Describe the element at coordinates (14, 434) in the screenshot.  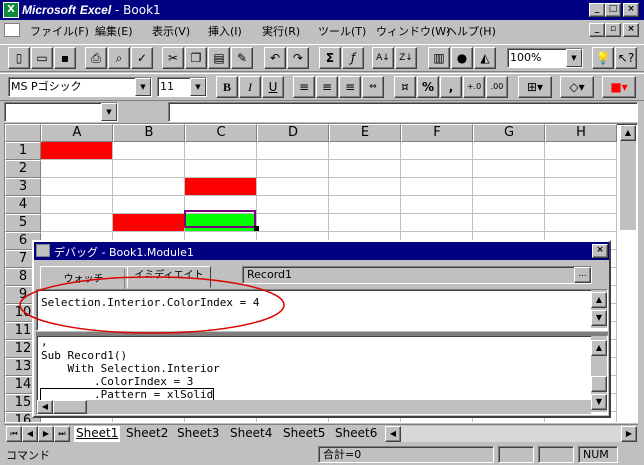
I see `first-sheet-icon: ⏮` at that location.